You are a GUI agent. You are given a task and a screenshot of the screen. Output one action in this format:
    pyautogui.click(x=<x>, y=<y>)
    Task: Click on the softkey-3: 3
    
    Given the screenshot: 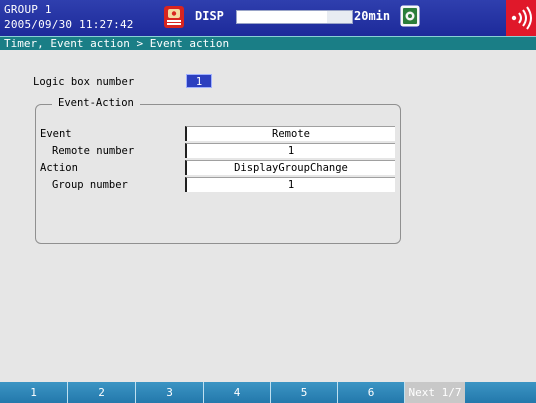 What is the action you would take?
    pyautogui.click(x=170, y=392)
    